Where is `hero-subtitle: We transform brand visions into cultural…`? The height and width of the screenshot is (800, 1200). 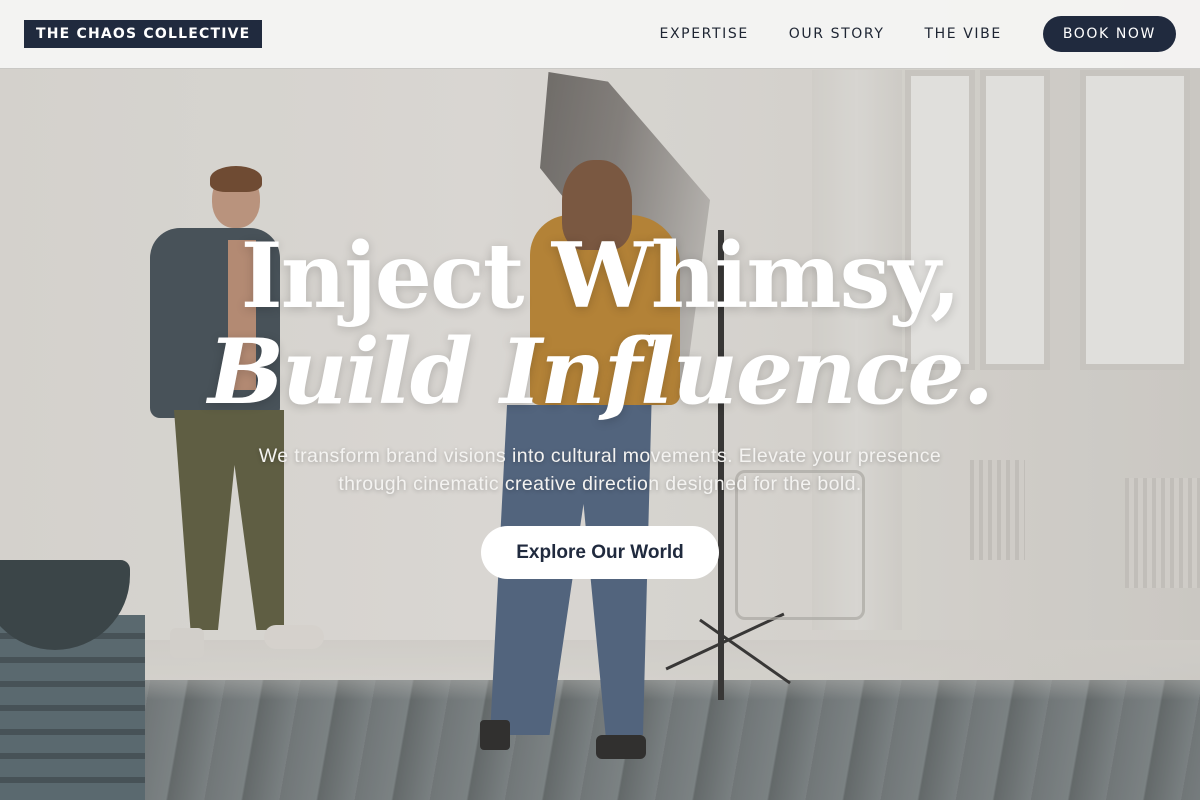
hero-subtitle: We transform brand visions into cultural… is located at coordinates (600, 470).